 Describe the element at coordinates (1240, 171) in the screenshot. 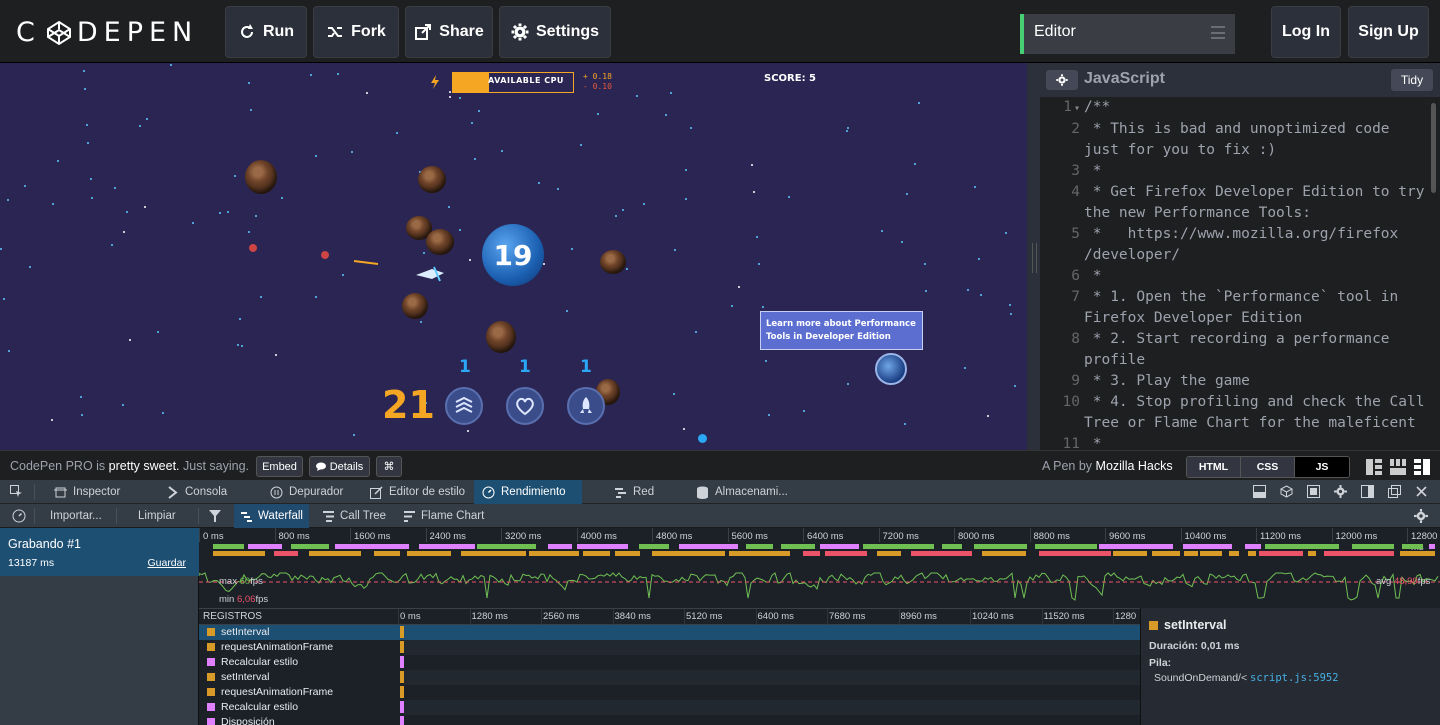

I see `code-line: 3 *` at that location.